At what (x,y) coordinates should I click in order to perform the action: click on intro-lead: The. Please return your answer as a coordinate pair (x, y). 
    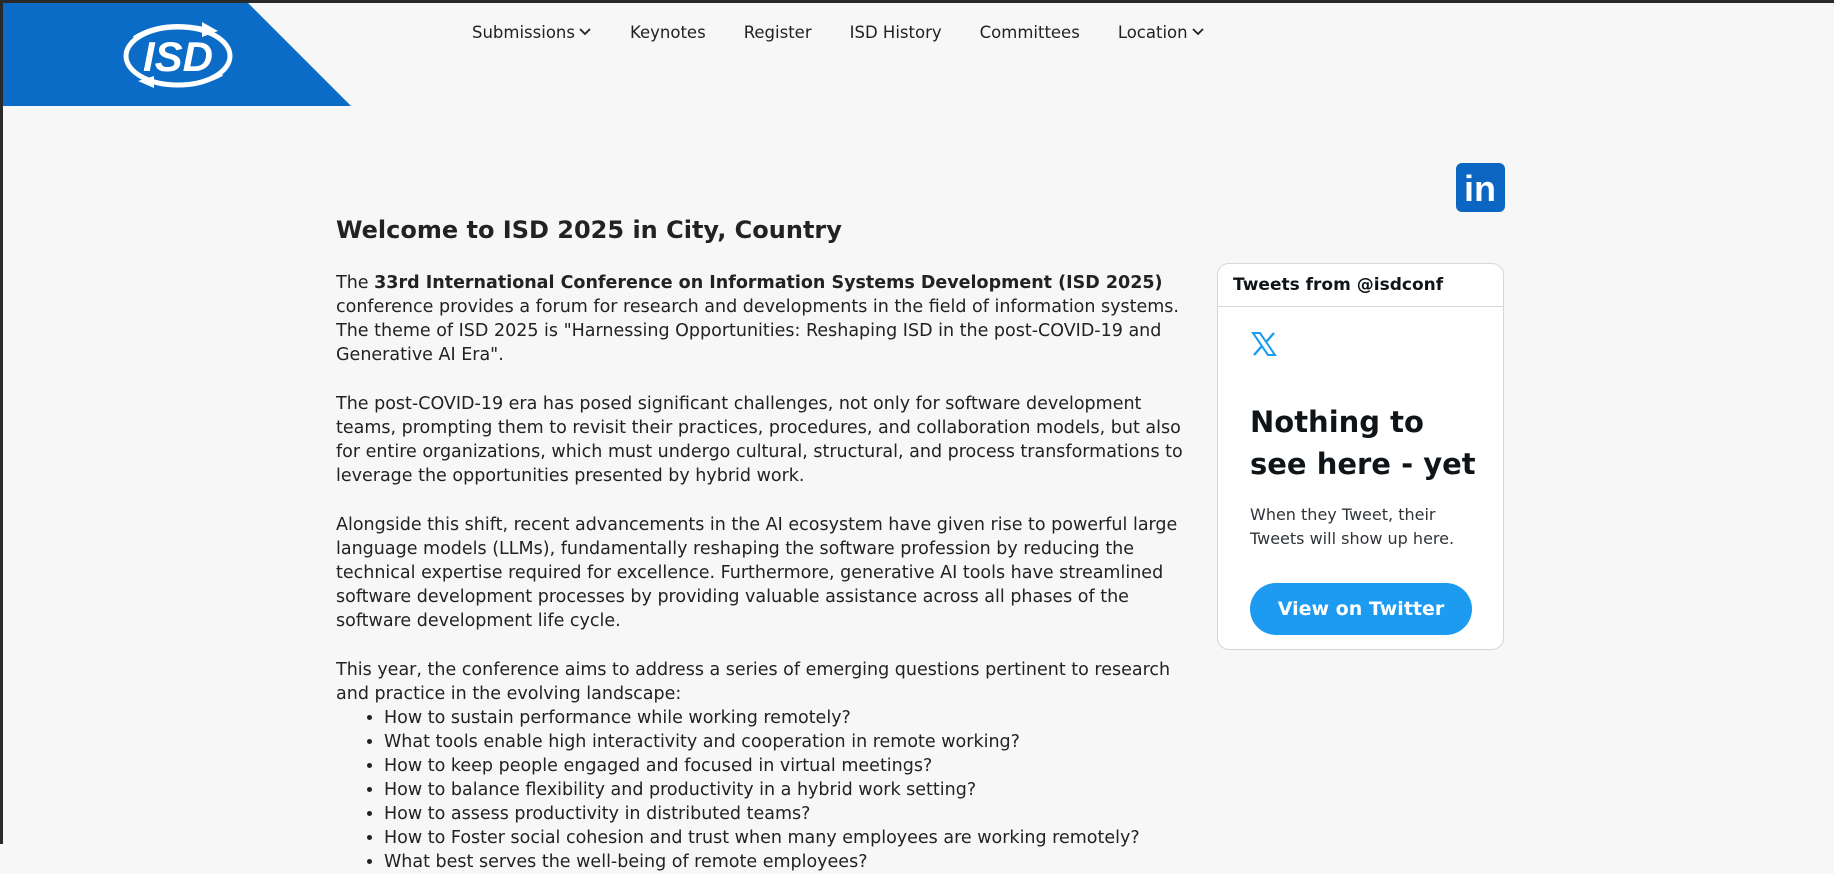
    Looking at the image, I should click on (355, 283).